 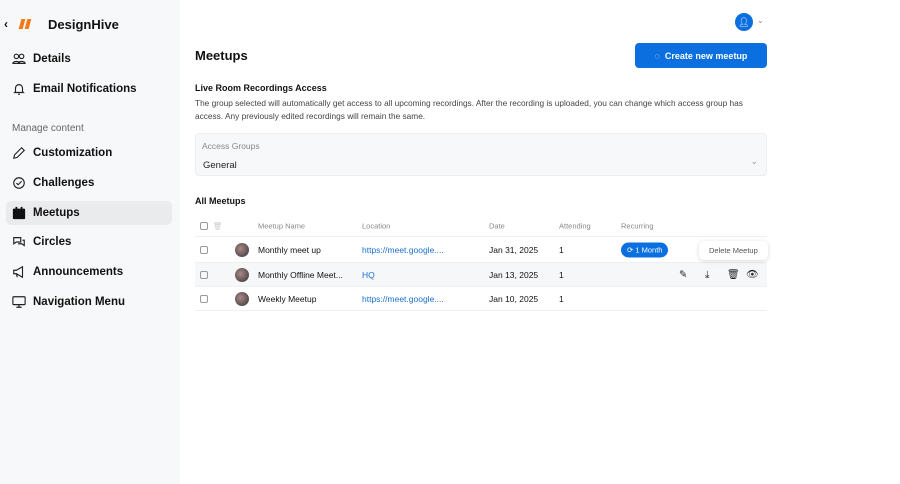 What do you see at coordinates (48, 128) in the screenshot?
I see `section-label: Manage content` at bounding box center [48, 128].